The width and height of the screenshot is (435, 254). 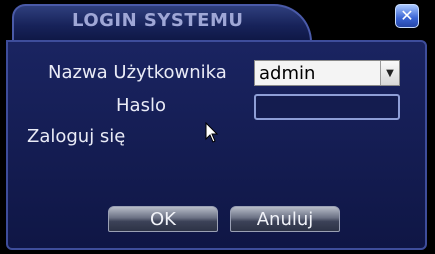 I want to click on chevron-down-icon: ▼, so click(x=389, y=73).